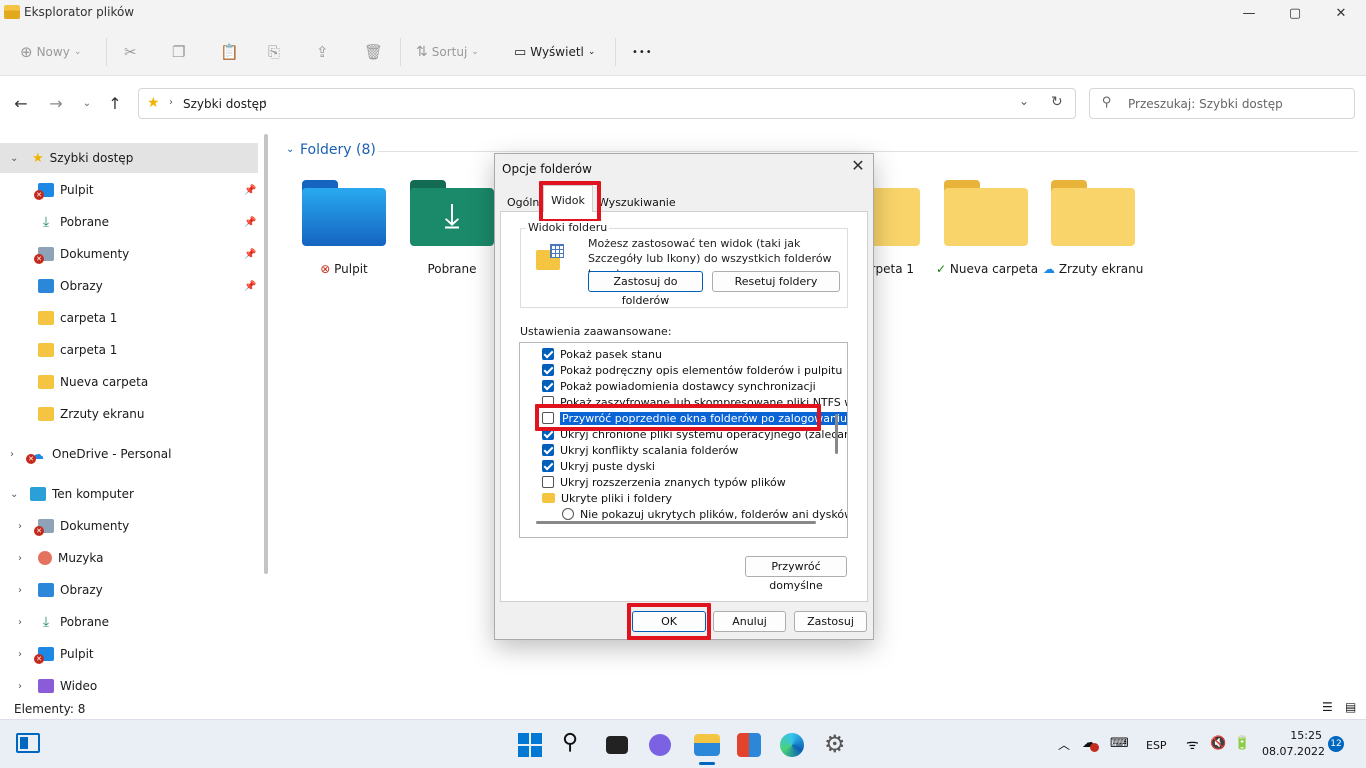  What do you see at coordinates (225, 104) in the screenshot?
I see `breadcrumb-quick-access: Szybki dostęp` at bounding box center [225, 104].